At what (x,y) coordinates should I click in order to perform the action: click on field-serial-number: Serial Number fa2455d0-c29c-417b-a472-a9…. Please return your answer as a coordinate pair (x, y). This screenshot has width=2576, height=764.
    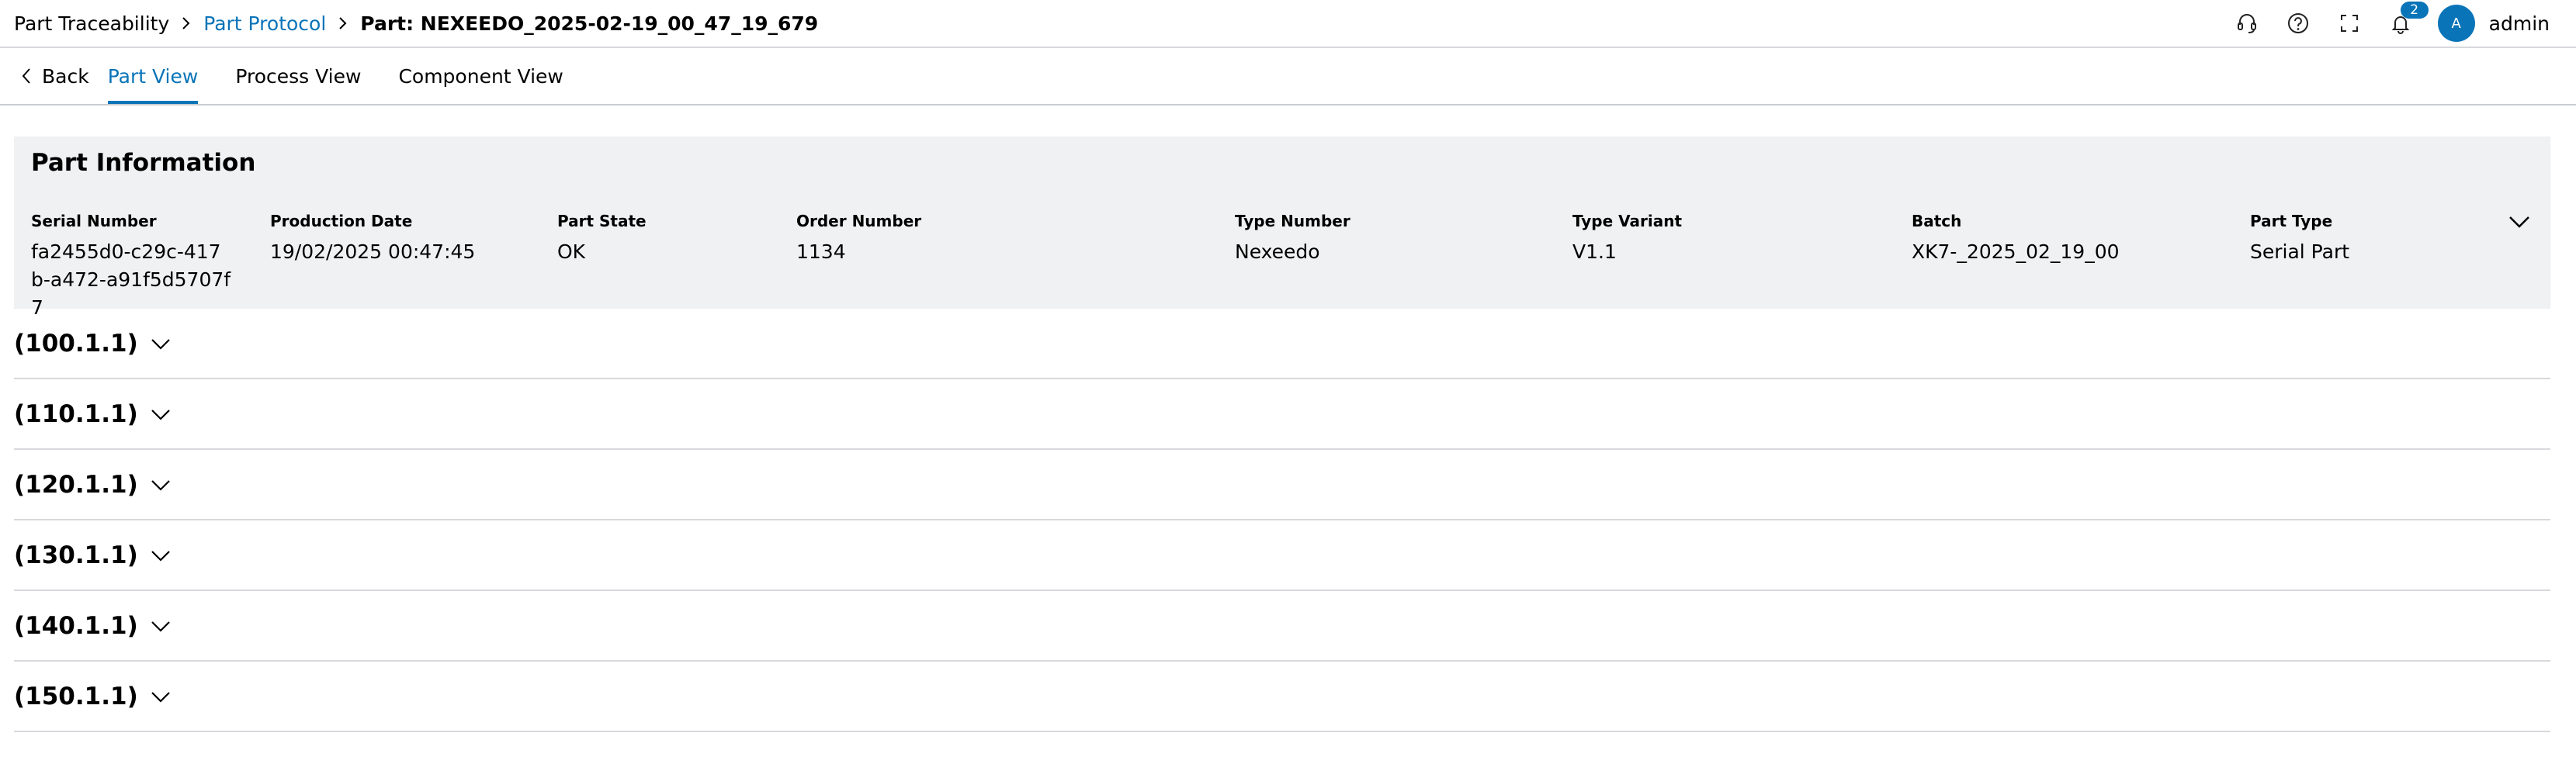
    Looking at the image, I should click on (132, 267).